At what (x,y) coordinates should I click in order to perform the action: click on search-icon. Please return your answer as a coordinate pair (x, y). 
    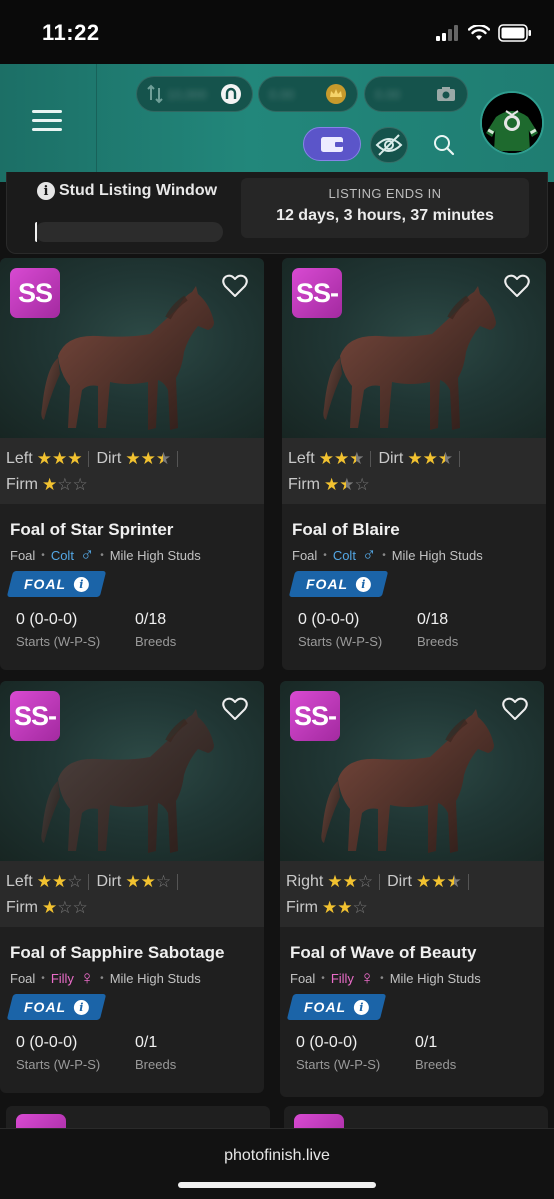
    Looking at the image, I should click on (444, 145).